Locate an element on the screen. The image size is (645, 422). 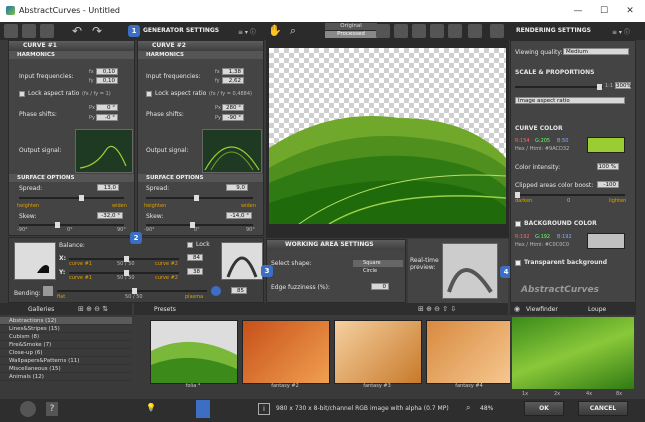
new-icon is located at coordinates (11, 31).